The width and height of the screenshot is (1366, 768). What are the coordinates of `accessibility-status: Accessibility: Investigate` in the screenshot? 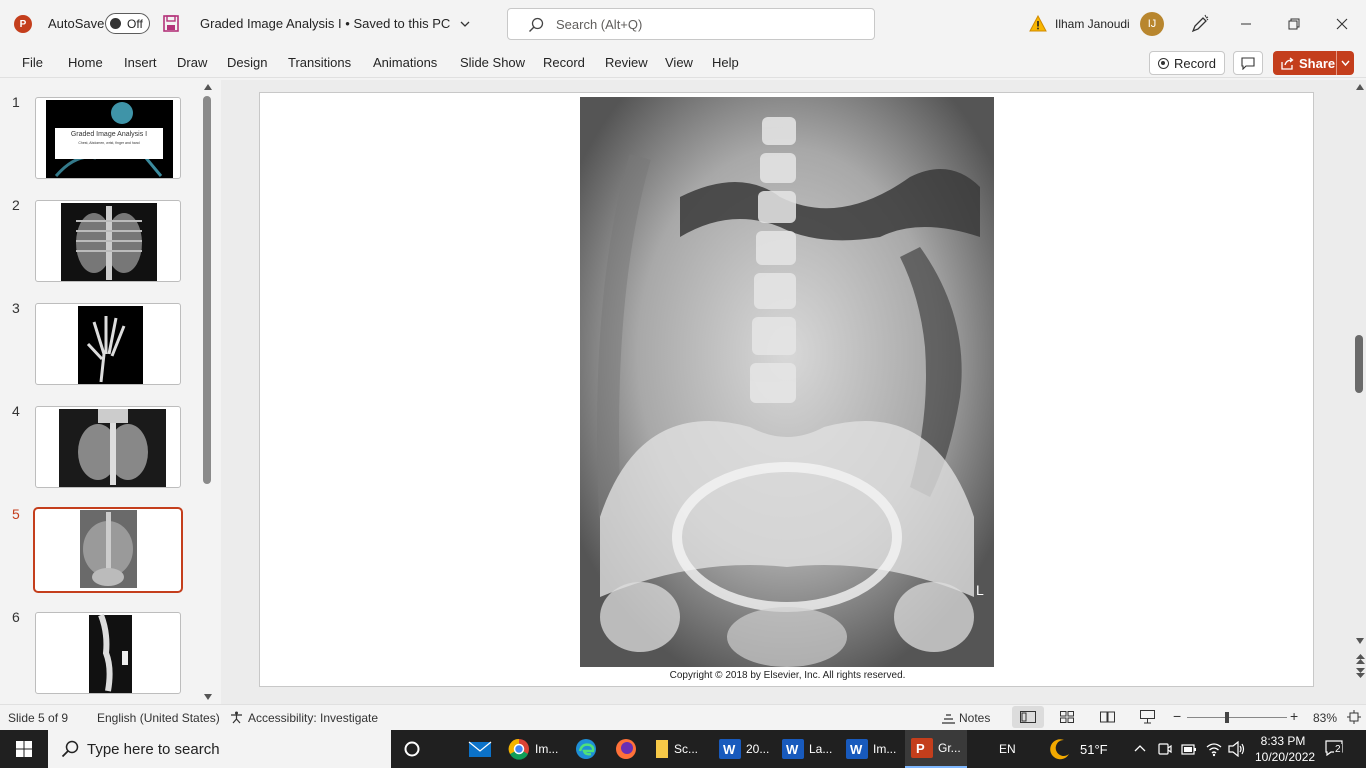 It's located at (313, 718).